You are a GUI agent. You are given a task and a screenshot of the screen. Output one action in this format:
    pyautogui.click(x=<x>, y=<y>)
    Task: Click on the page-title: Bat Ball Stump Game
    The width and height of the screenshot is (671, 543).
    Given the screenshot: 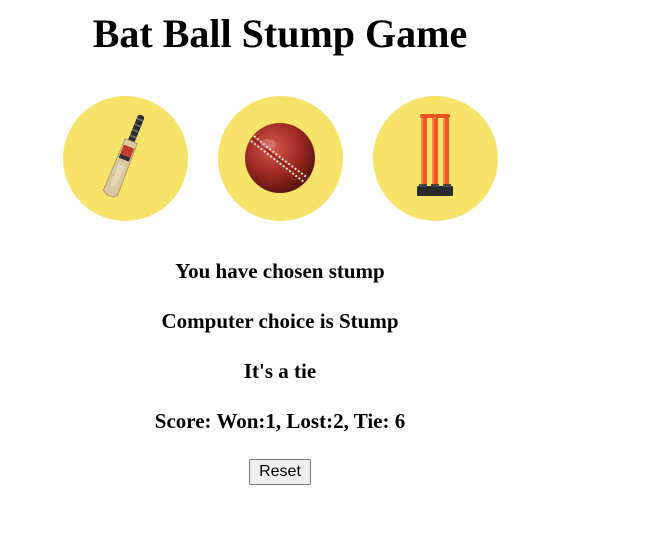 What is the action you would take?
    pyautogui.click(x=280, y=33)
    